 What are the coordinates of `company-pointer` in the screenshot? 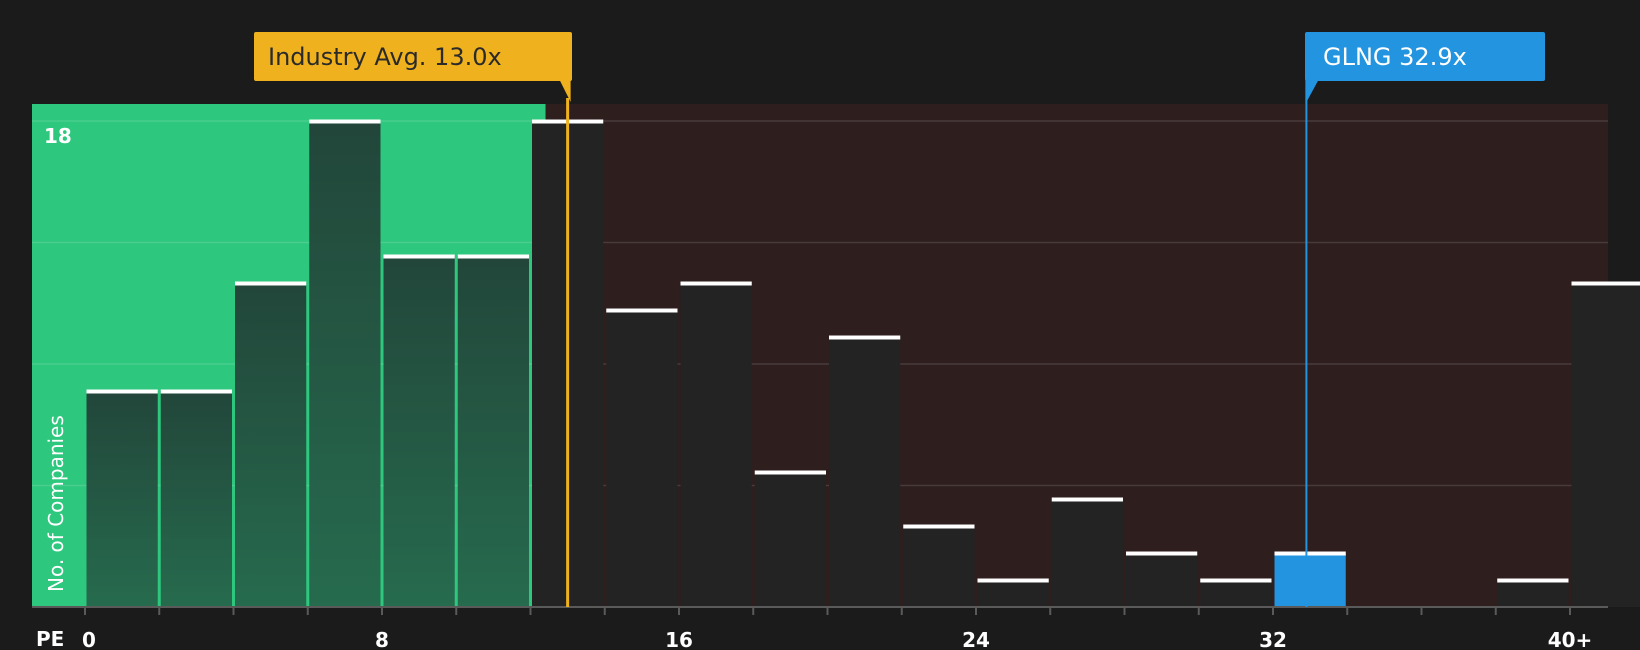 It's located at (1312, 92).